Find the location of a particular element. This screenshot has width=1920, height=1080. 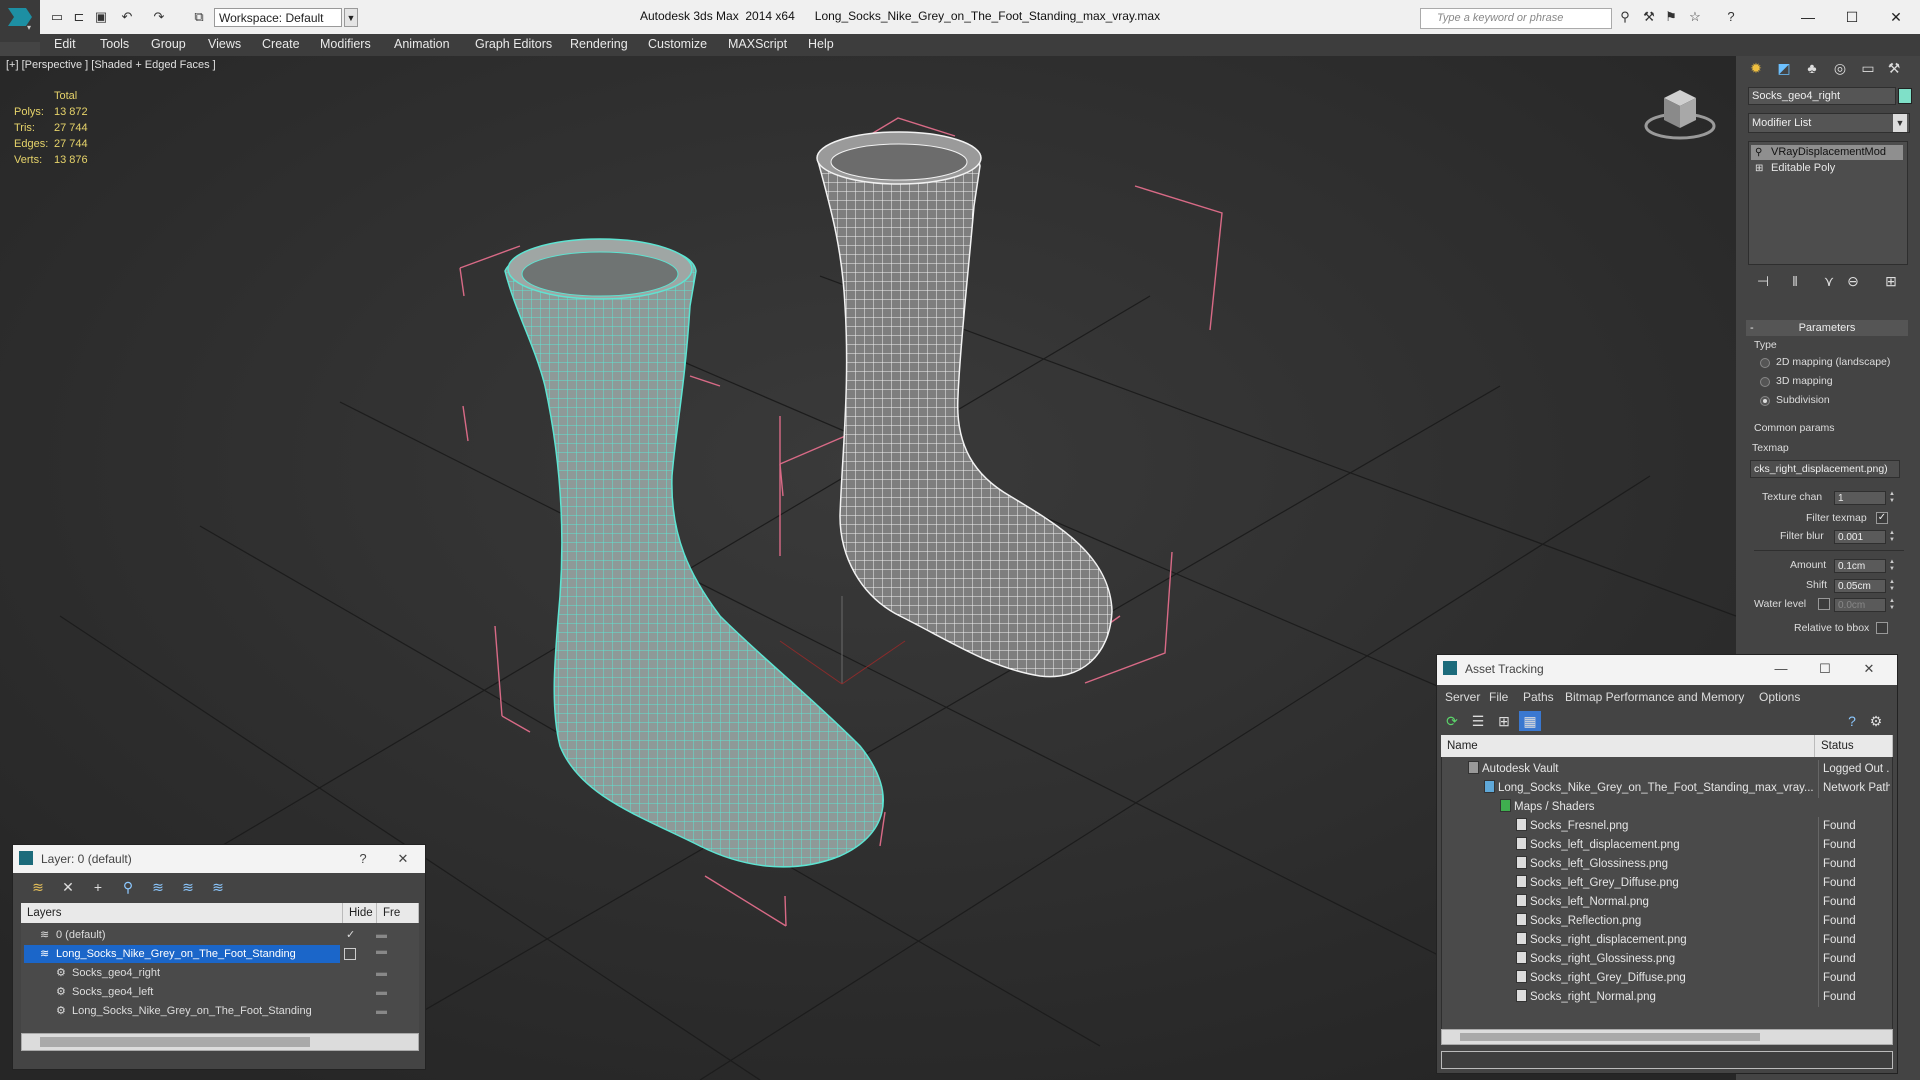

asset-row: Socks_left_Glossiness.png Found is located at coordinates (1665, 864).